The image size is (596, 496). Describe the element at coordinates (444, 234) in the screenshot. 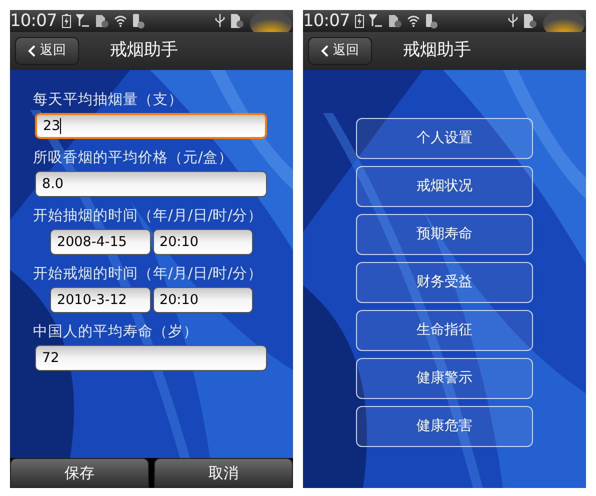

I see `menu-button: 预期寿命` at that location.